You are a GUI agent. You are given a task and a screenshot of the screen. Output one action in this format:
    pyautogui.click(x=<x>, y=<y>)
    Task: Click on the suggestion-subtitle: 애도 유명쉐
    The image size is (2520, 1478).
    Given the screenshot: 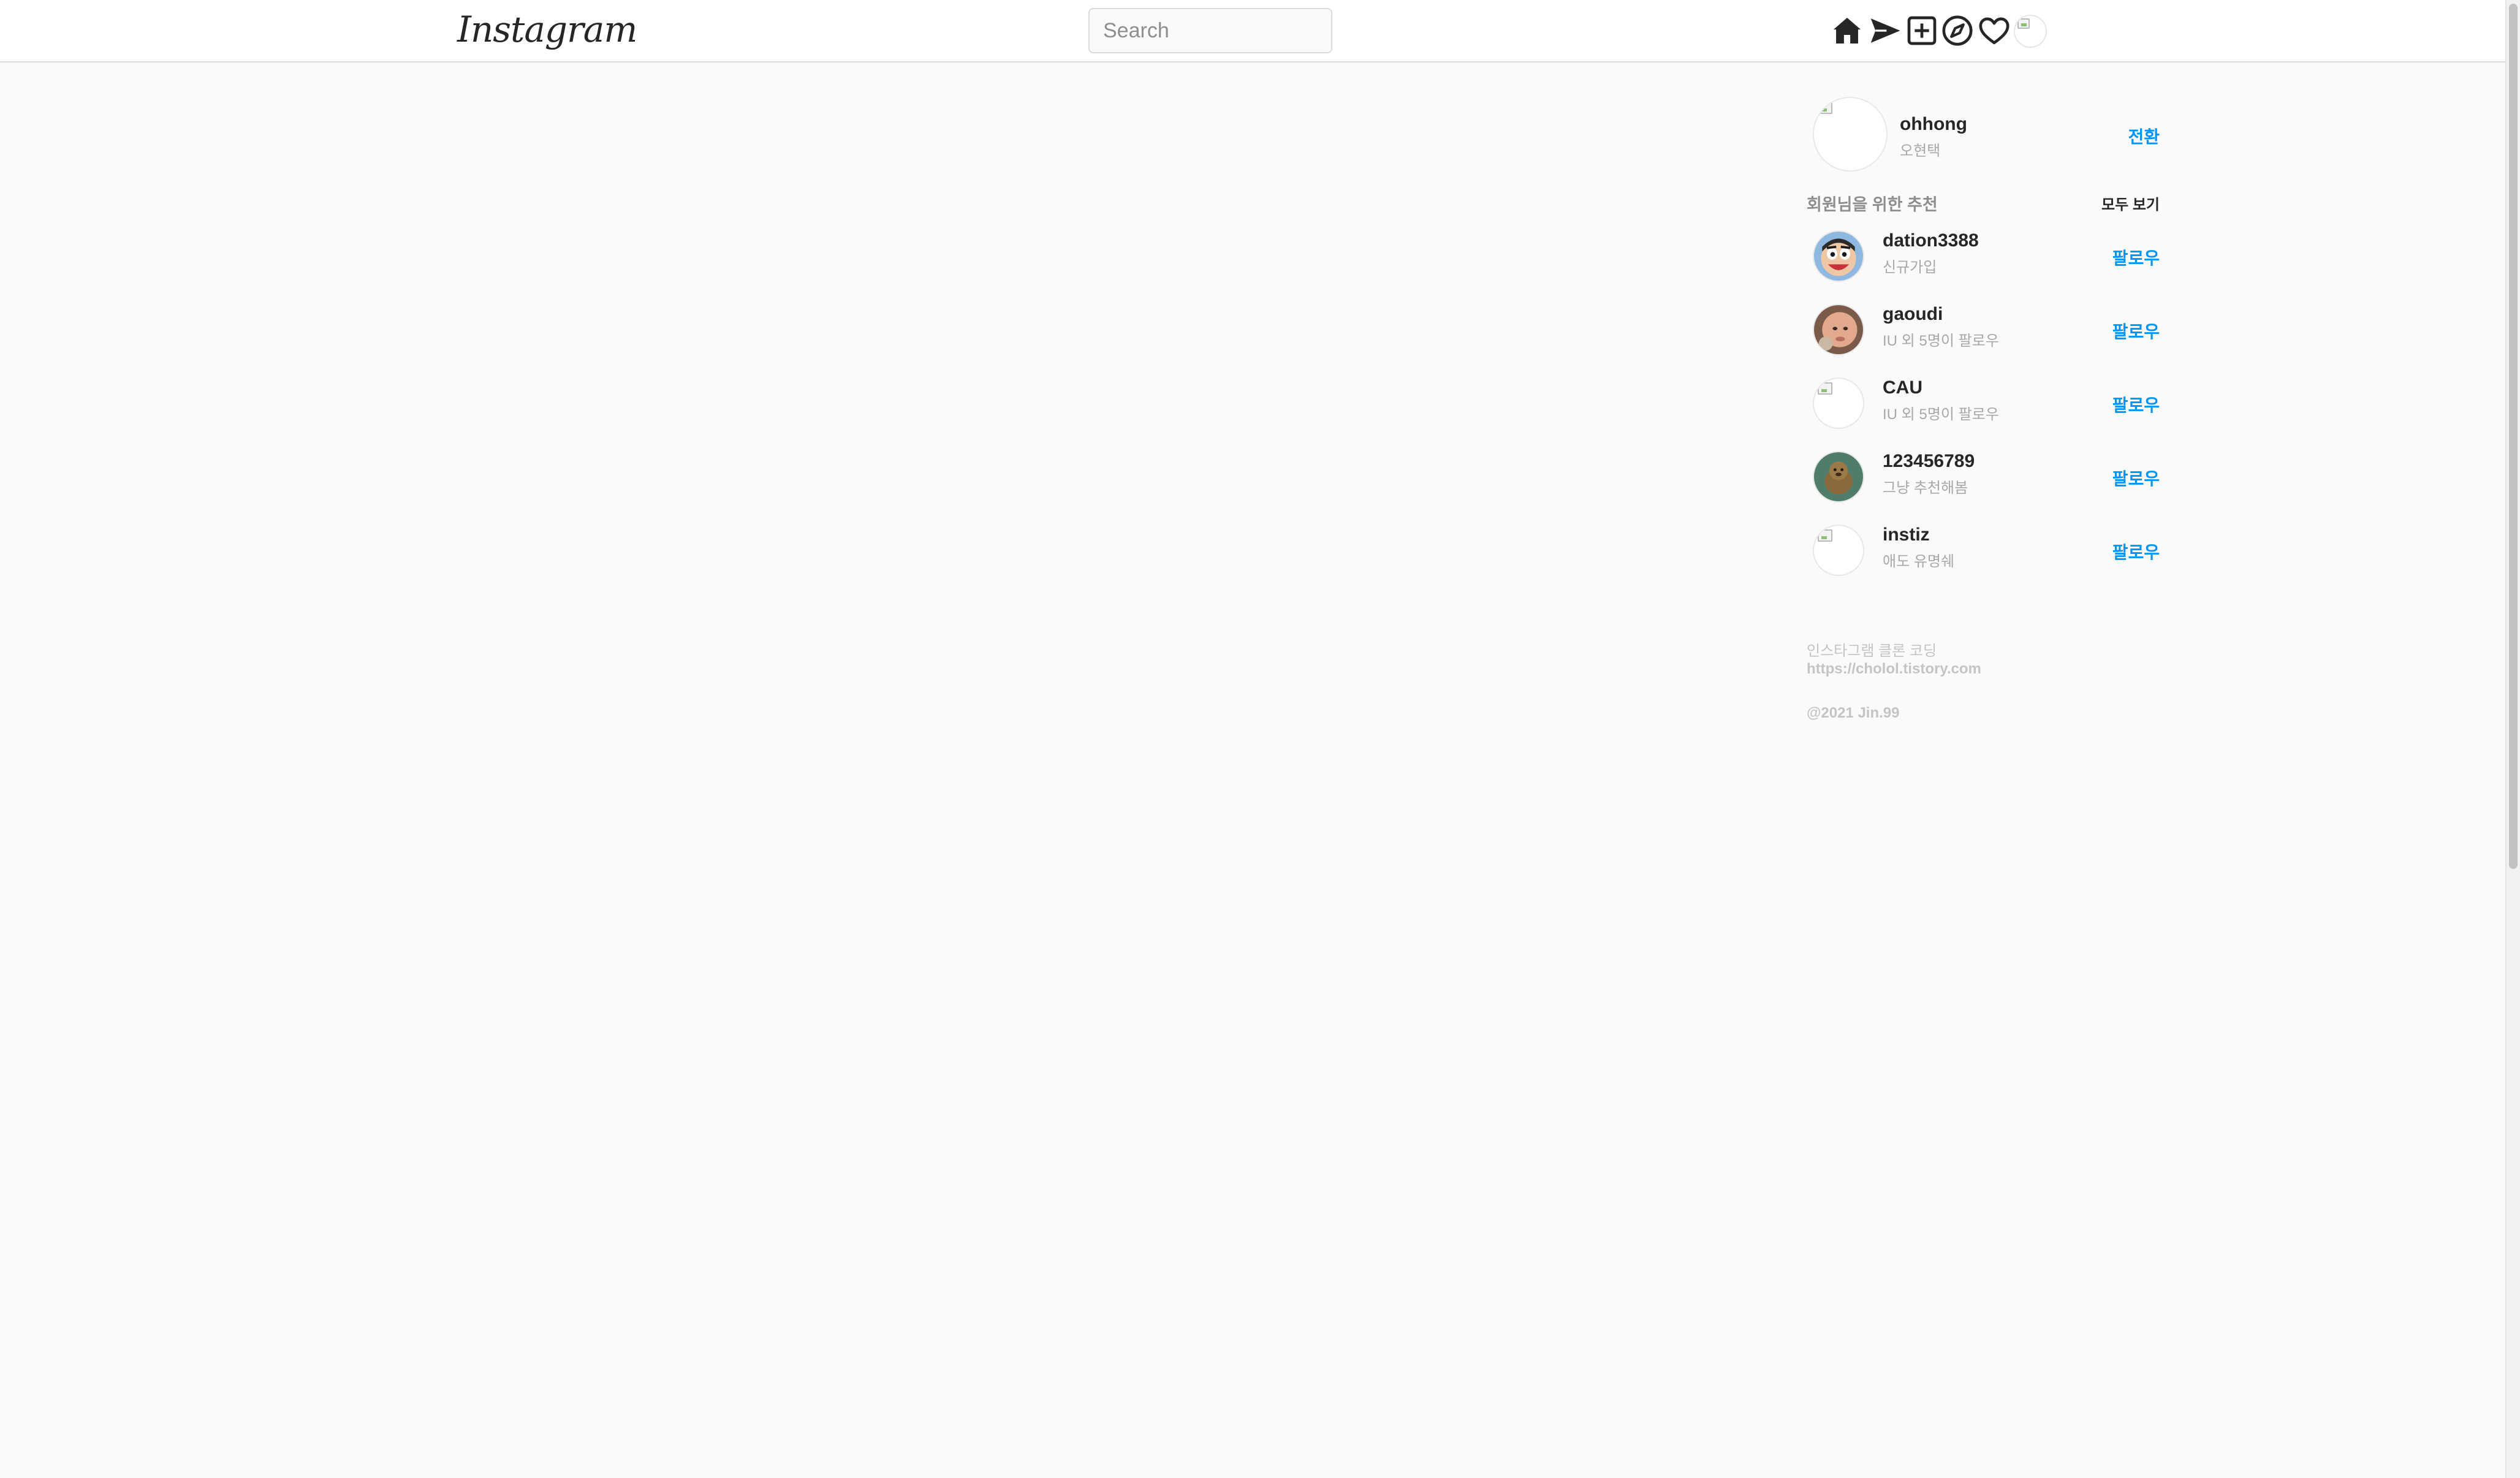 What is the action you would take?
    pyautogui.click(x=1919, y=562)
    